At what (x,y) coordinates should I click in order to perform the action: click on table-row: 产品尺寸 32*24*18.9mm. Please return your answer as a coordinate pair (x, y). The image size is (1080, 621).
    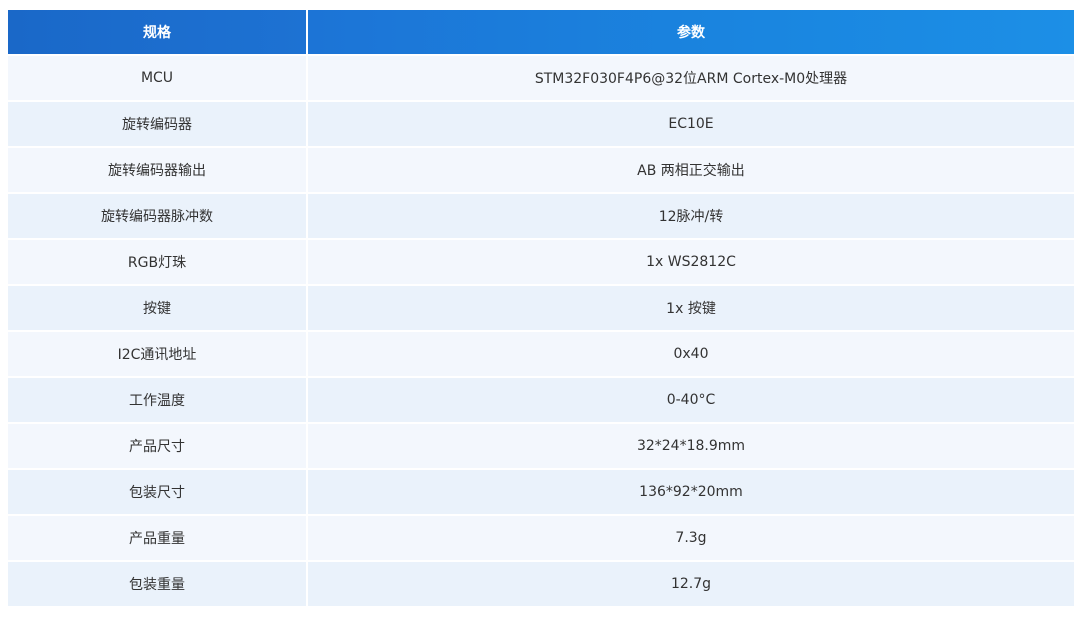
    Looking at the image, I should click on (541, 446).